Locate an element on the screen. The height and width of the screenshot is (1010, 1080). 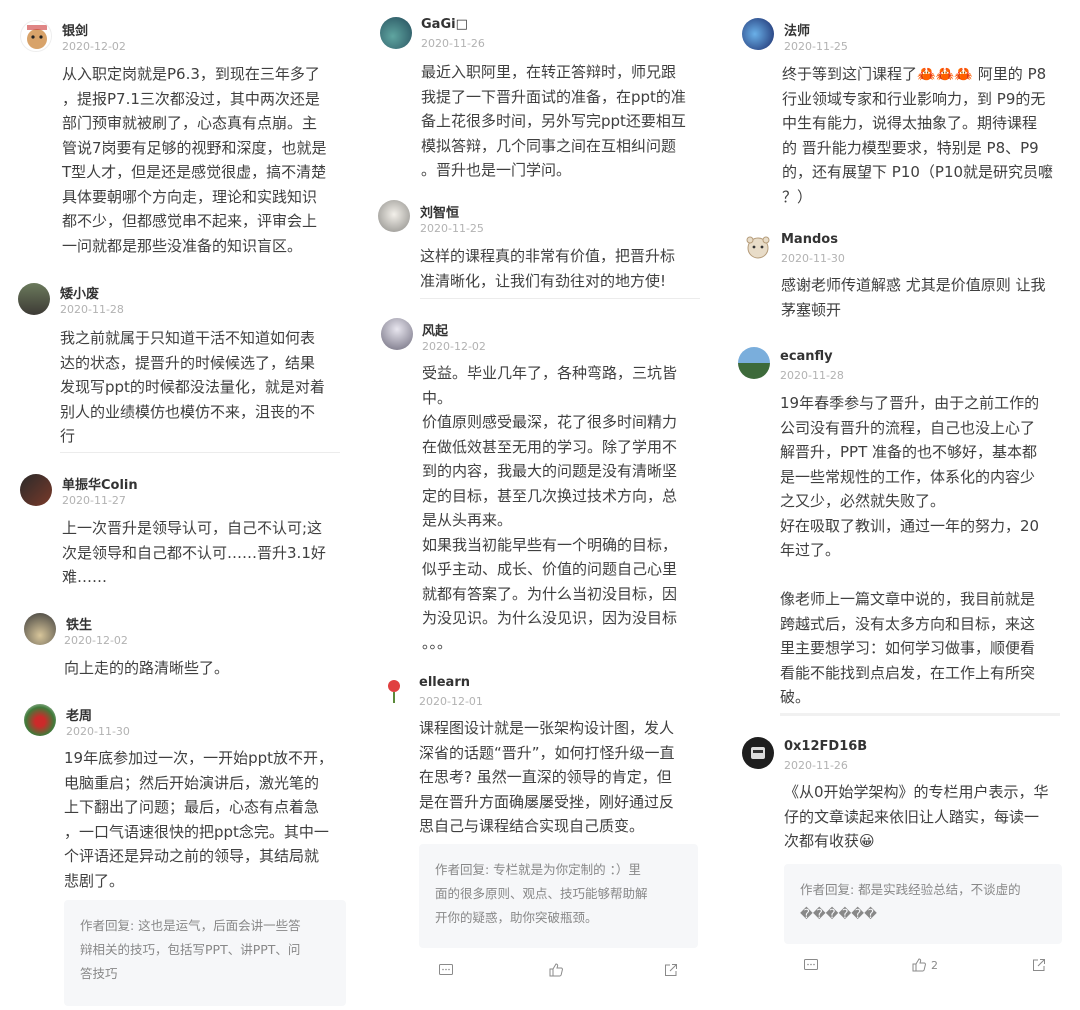
commenter-name: 刘智恒 is located at coordinates (439, 211).